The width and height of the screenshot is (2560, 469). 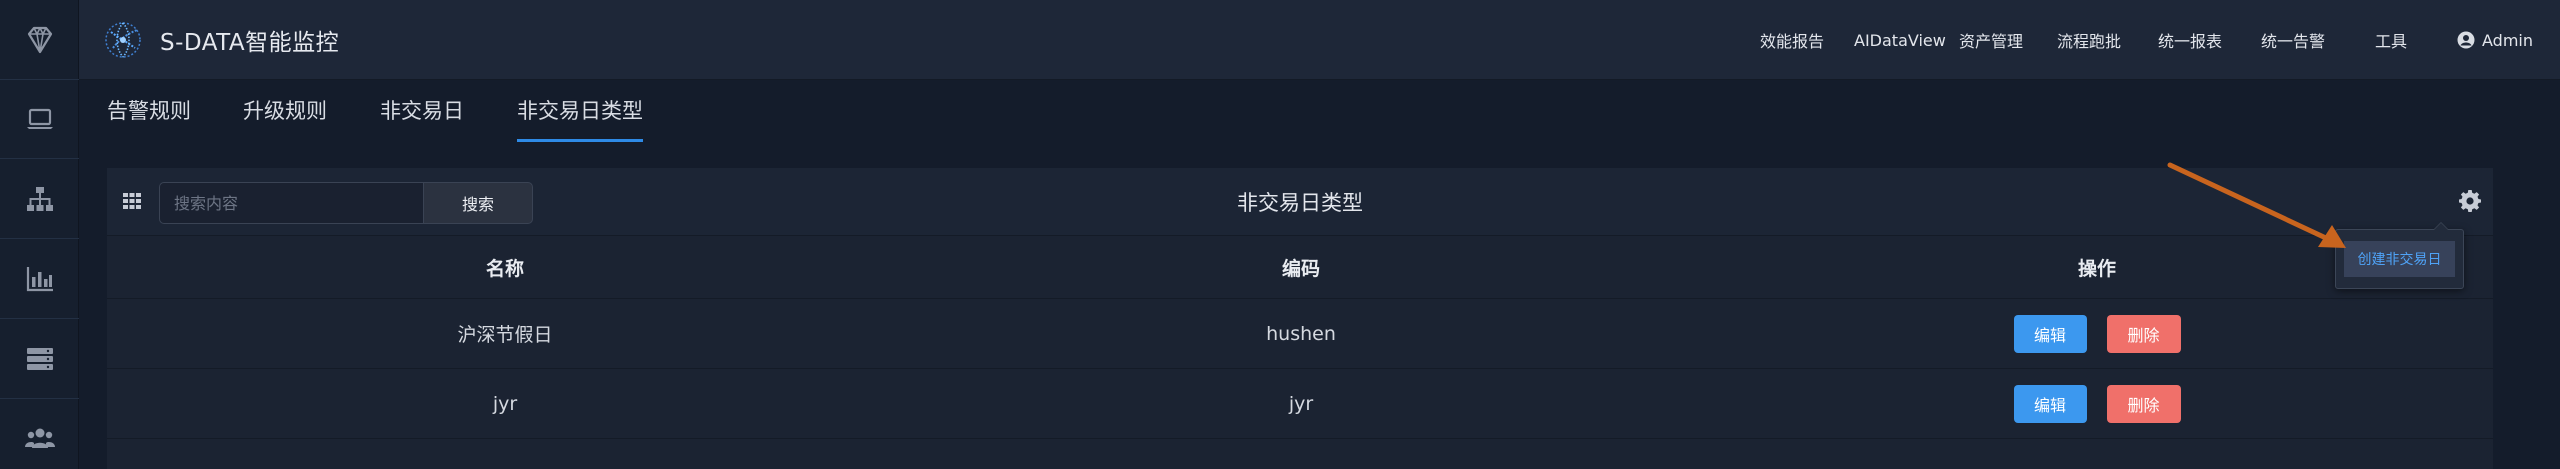 I want to click on rail-item-home, so click(x=39, y=40).